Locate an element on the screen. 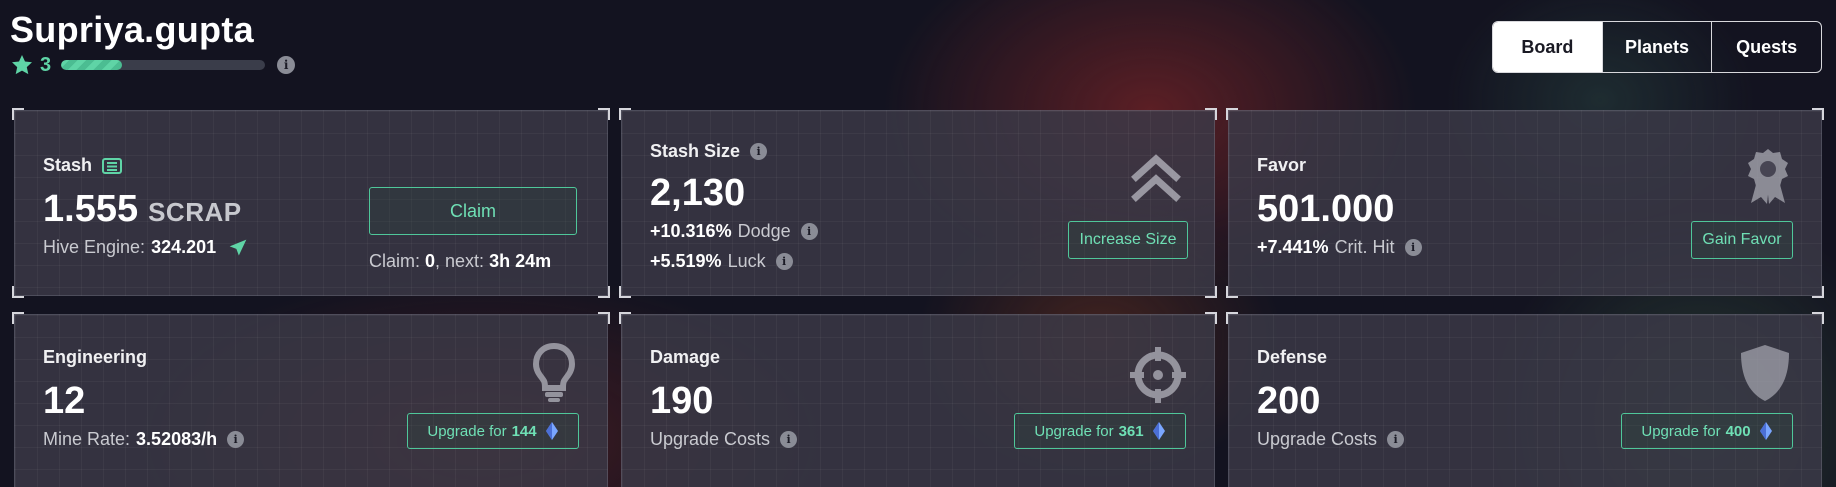 This screenshot has height=487, width=1836. damage-value: 190 is located at coordinates (682, 401).